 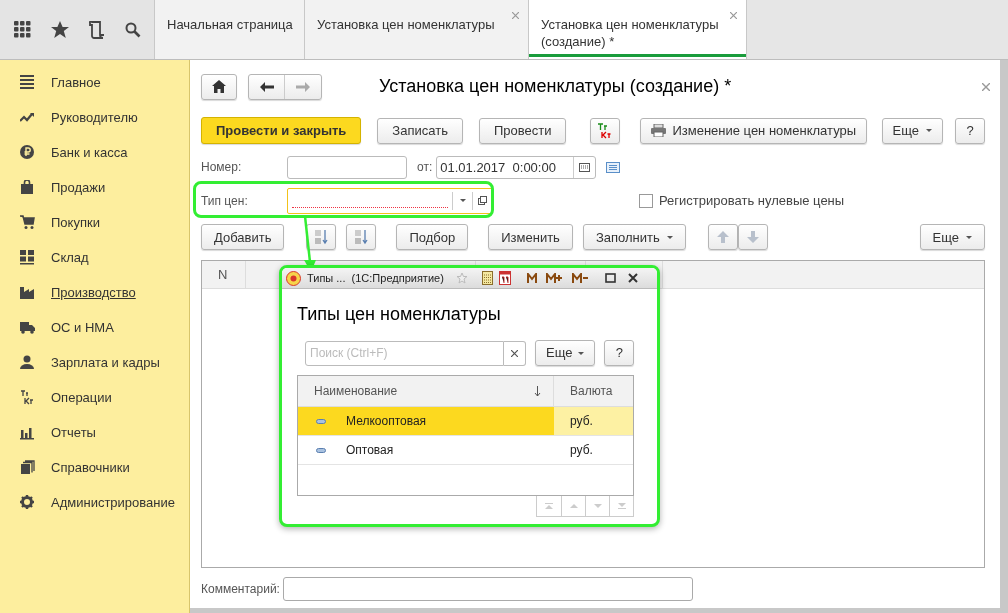 I want to click on sidebar-item: Справочники, so click(x=104, y=467).